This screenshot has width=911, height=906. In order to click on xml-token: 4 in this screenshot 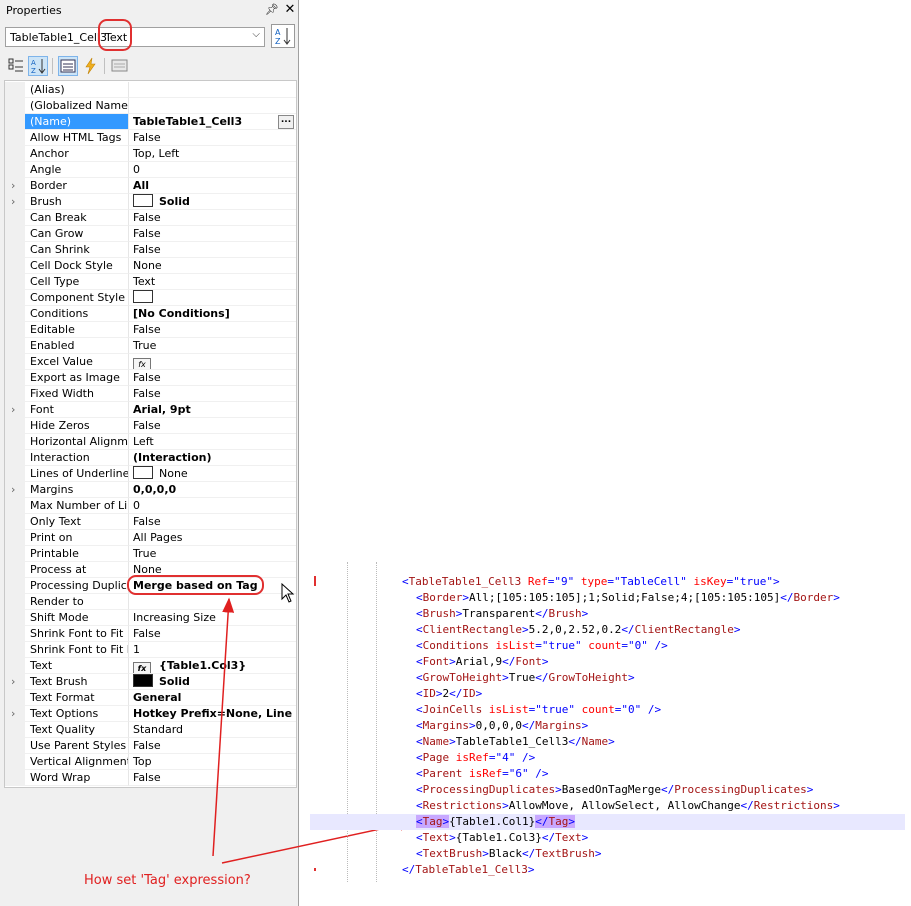, I will do `click(505, 757)`.